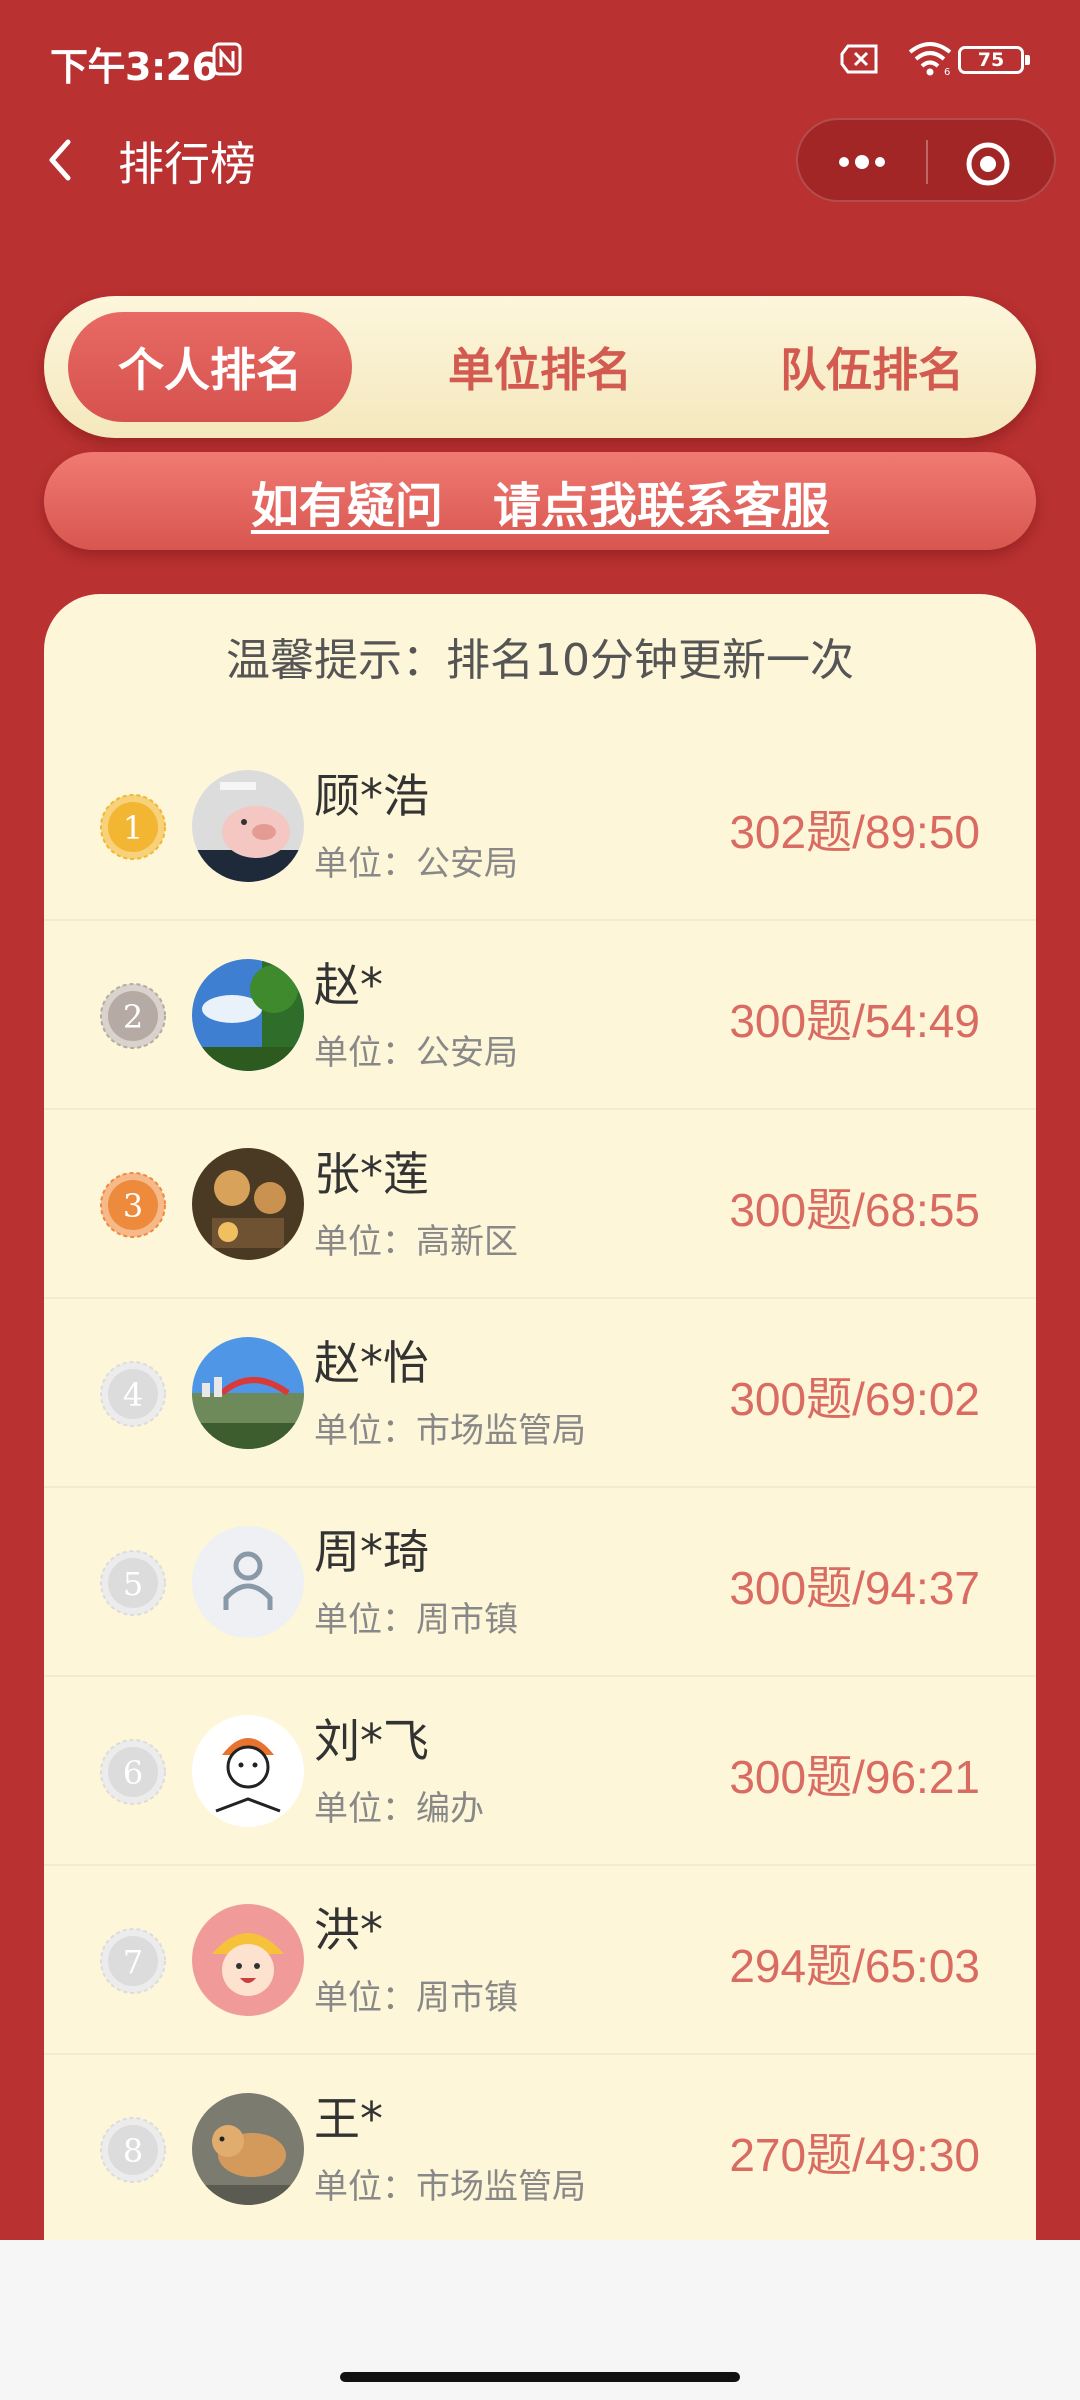 The image size is (1080, 2400). What do you see at coordinates (60, 160) in the screenshot?
I see `back-icon` at bounding box center [60, 160].